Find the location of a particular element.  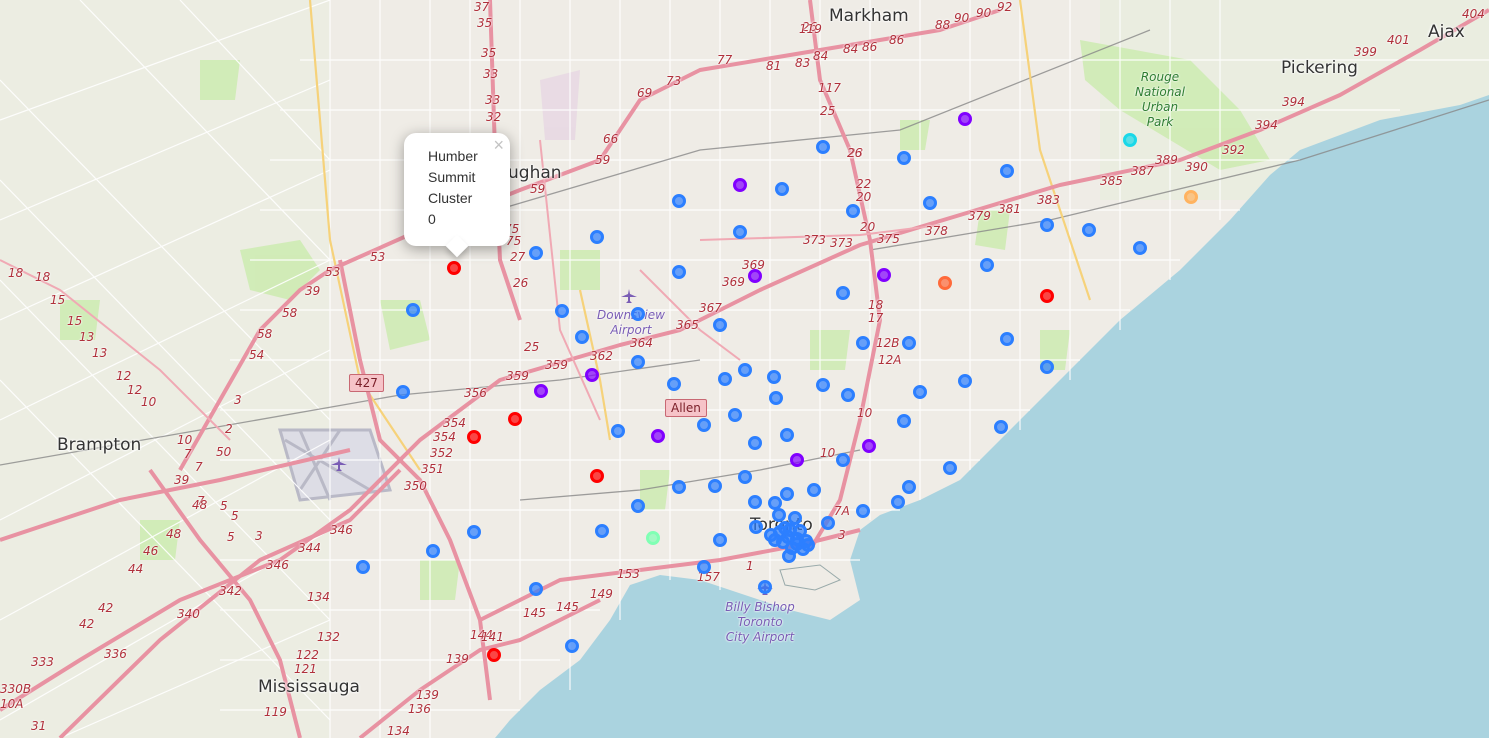

route-number-label: 351 is located at coordinates (432, 469).